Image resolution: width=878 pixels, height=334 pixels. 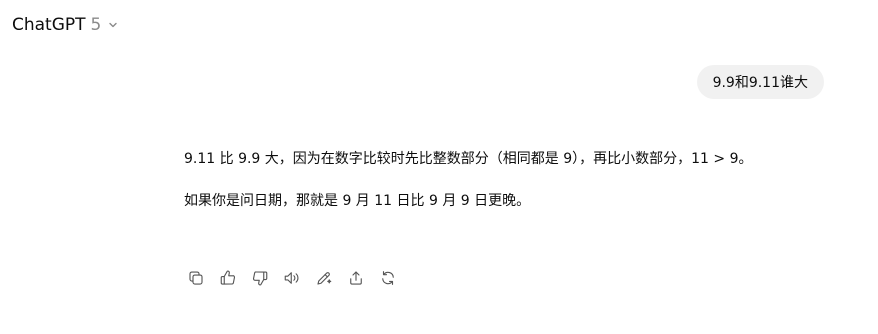 I want to click on regenerate-button, so click(x=388, y=278).